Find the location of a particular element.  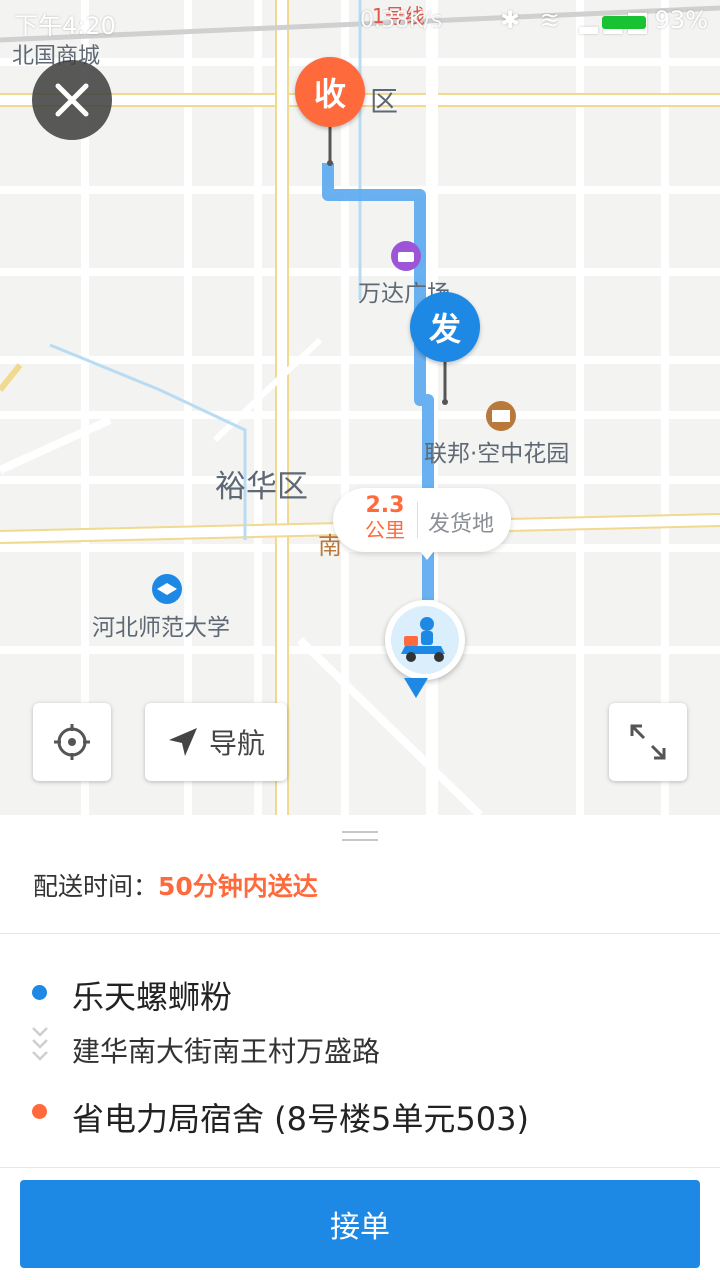

status-bar: 下午4:20 0.38K/s ✱ ≋ ▂▄▆ 93% is located at coordinates (360, 22).